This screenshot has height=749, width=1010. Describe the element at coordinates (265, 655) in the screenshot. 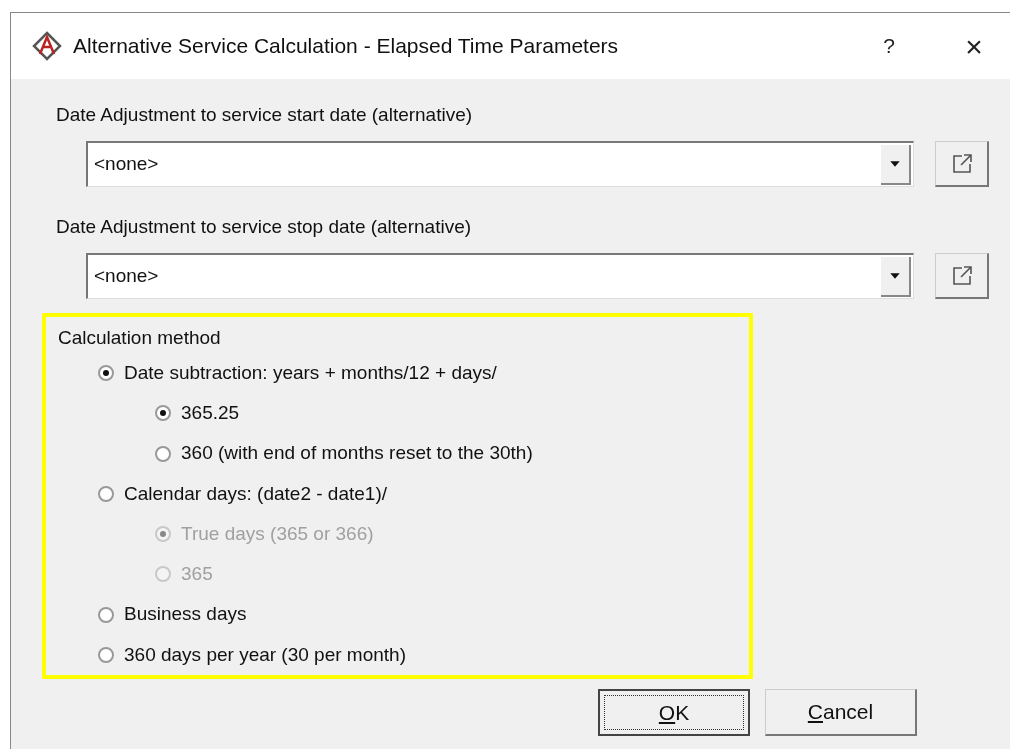

I see `radio-label: 360 days per year (30 per month)` at that location.